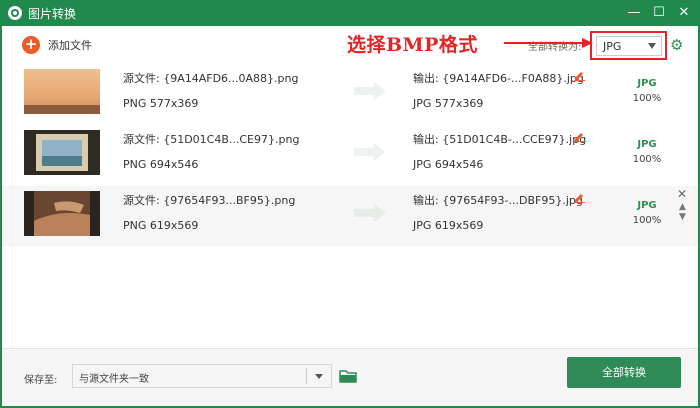  I want to click on close-button: ✕, so click(684, 13).